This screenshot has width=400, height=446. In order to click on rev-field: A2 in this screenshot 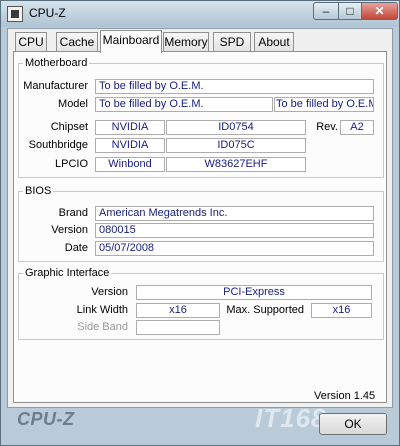, I will do `click(357, 127)`.